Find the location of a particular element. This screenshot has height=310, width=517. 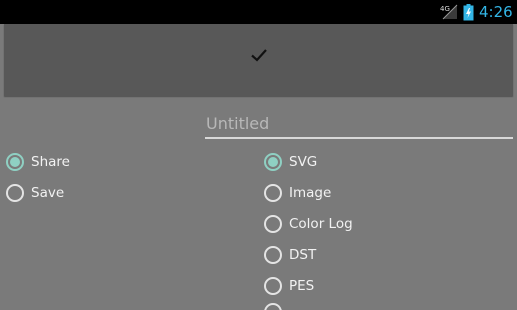

signal-icon: 4G is located at coordinates (449, 12).